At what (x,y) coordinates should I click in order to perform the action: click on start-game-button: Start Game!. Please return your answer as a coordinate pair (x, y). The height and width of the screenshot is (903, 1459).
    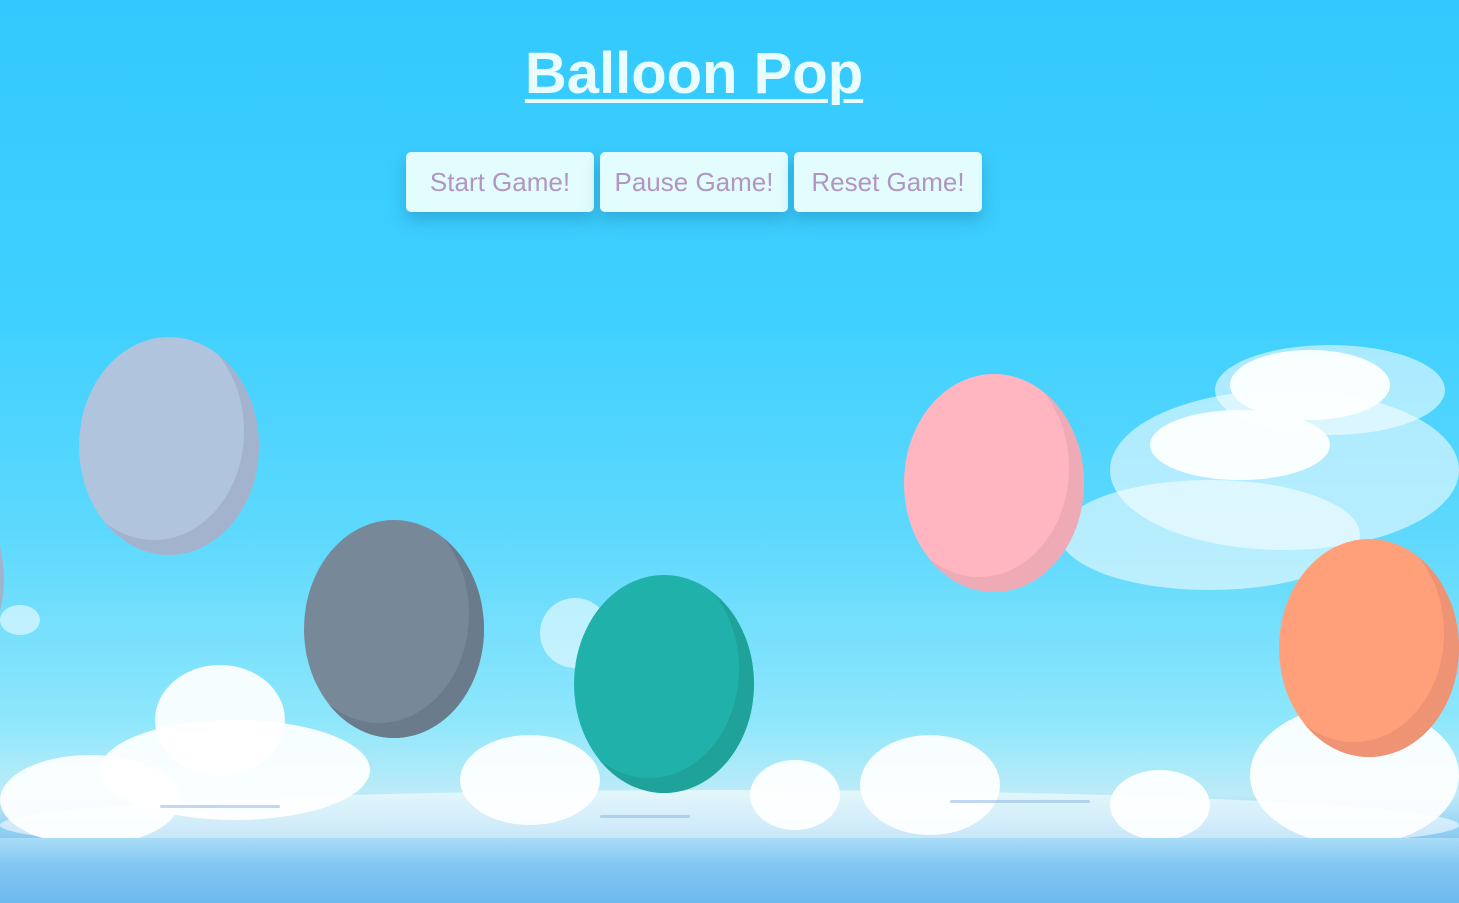
    Looking at the image, I should click on (500, 182).